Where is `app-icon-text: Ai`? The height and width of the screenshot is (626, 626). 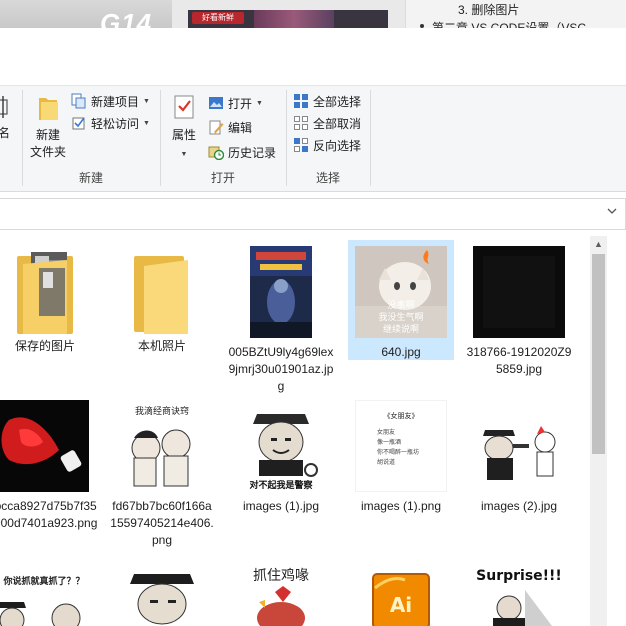
app-icon-text: Ai is located at coordinates (401, 605).